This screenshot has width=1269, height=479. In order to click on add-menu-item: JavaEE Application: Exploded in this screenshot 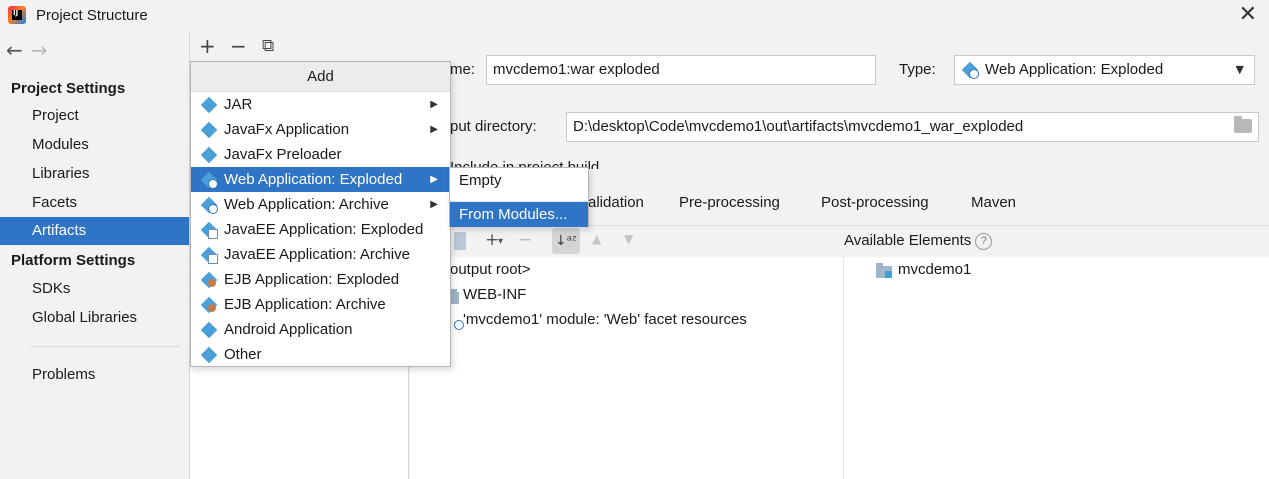, I will do `click(320, 229)`.